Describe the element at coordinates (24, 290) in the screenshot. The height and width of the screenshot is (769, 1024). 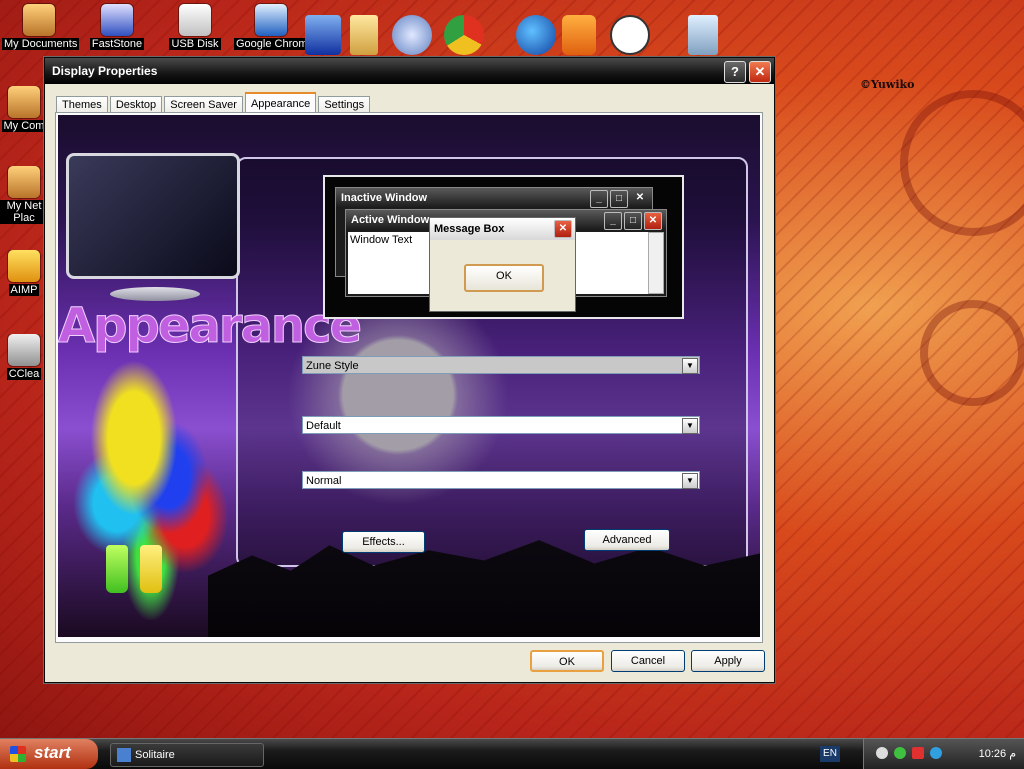
I see `desktop-icon-label: AIMP` at that location.